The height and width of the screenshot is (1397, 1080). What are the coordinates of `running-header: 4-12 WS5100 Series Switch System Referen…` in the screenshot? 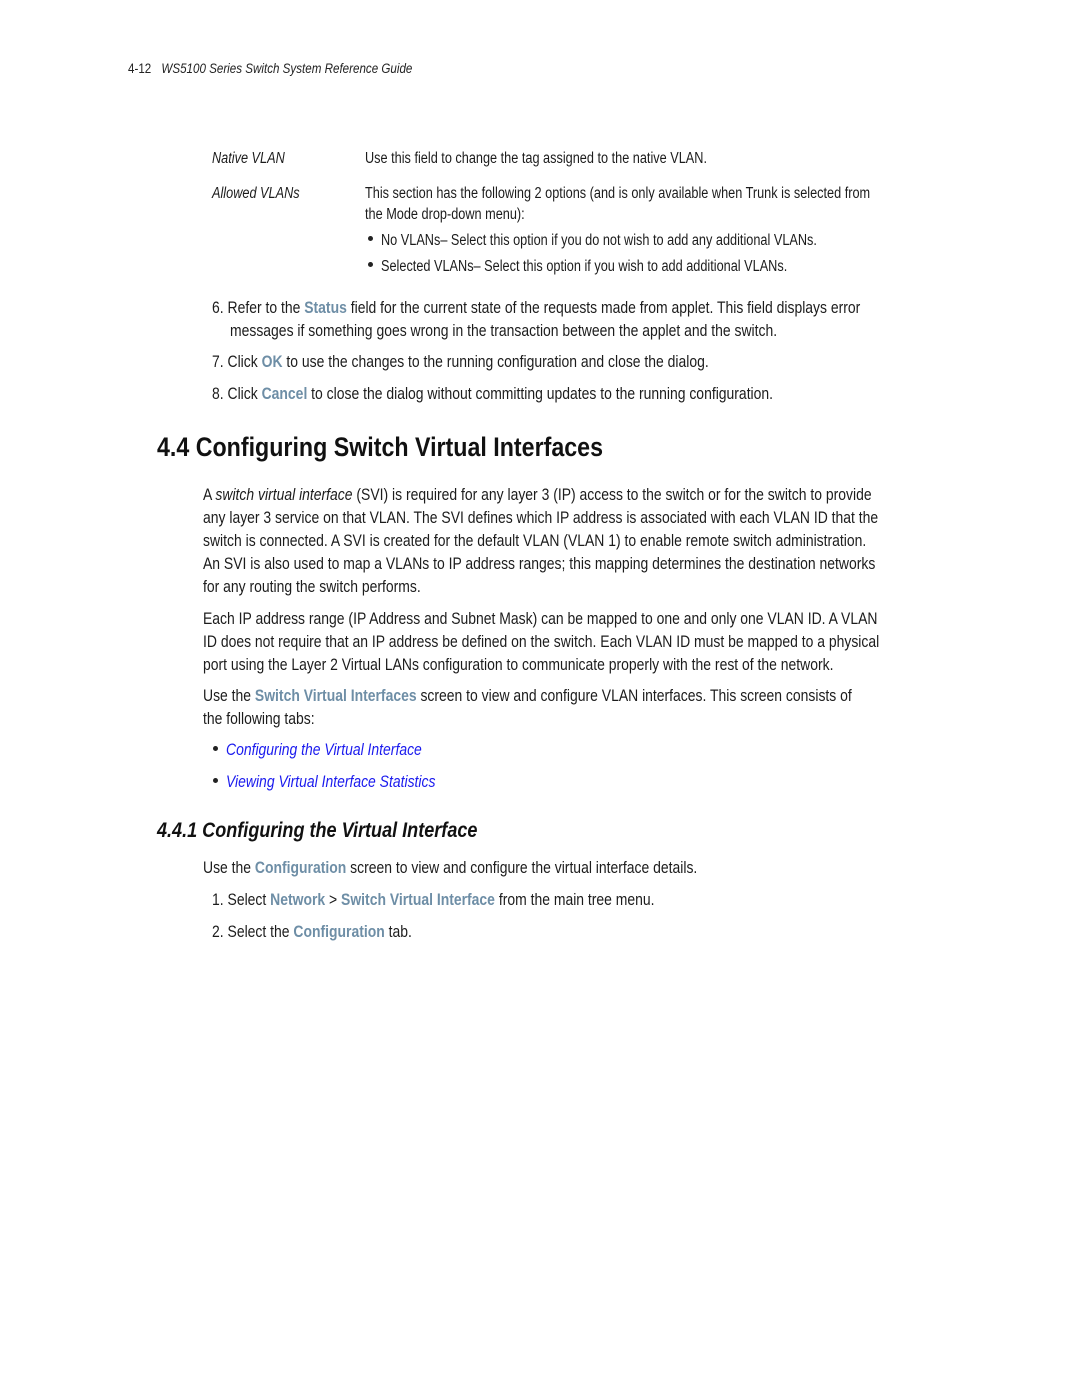 It's located at (293, 68).